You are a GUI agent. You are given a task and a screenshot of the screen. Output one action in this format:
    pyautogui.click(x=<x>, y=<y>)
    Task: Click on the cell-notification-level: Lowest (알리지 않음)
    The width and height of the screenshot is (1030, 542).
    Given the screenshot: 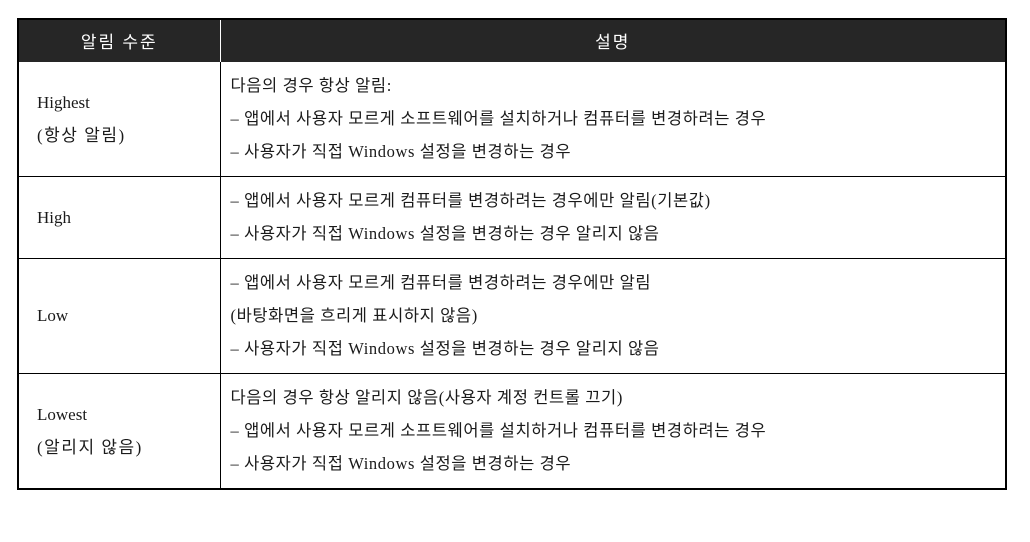 What is the action you would take?
    pyautogui.click(x=119, y=431)
    